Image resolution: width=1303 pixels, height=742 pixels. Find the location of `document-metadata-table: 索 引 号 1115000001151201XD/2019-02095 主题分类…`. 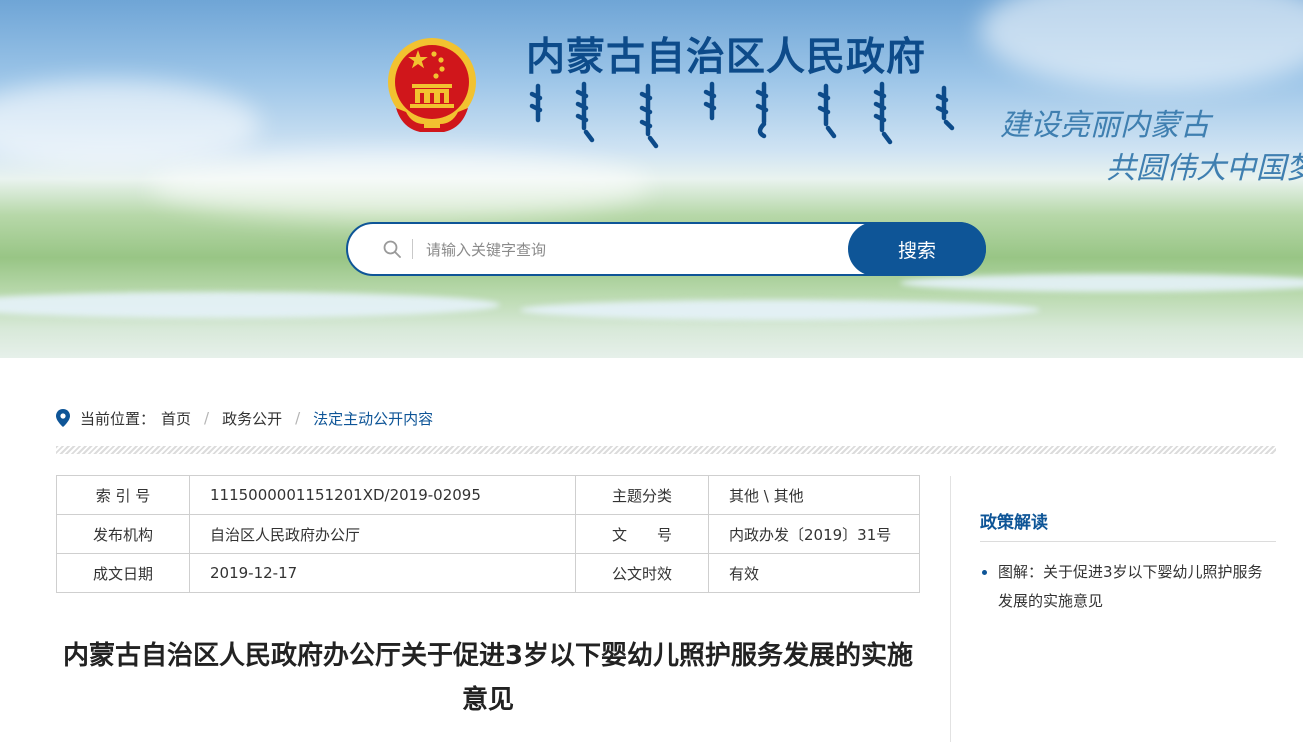

document-metadata-table: 索 引 号 1115000001151201XD/2019-02095 主题分类… is located at coordinates (488, 534).